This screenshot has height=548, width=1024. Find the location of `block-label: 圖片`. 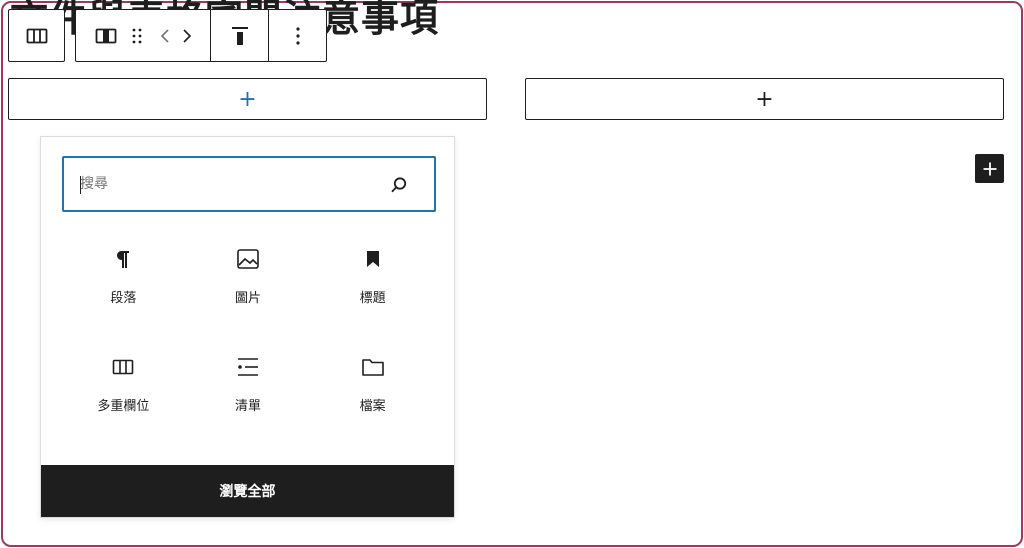

block-label: 圖片 is located at coordinates (247, 298).